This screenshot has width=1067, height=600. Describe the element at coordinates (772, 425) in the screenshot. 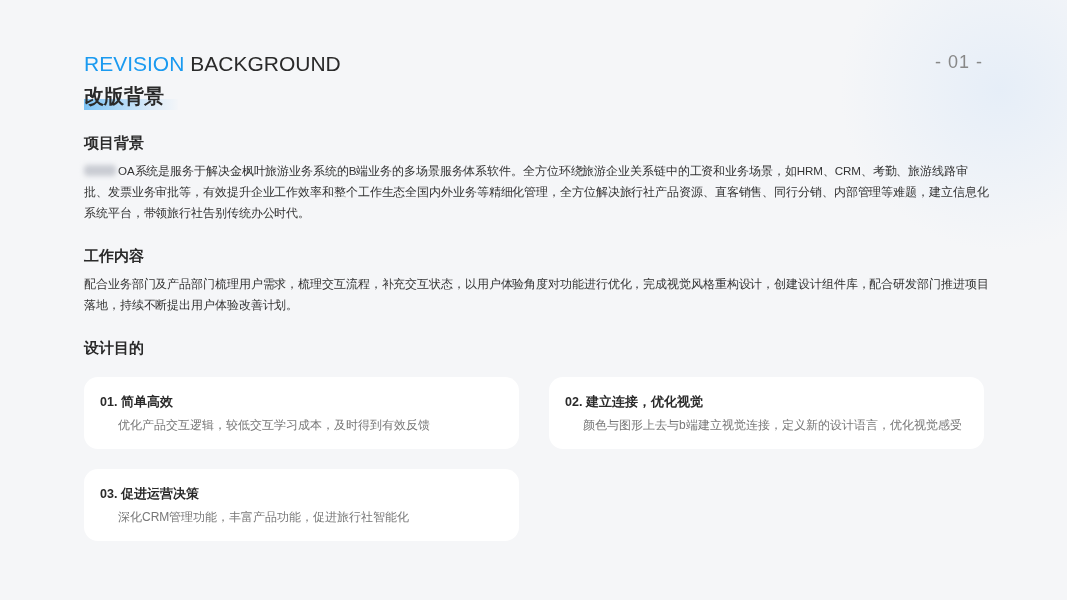

I see `goal-description: 颜色与图形上去与b端建立视觉连接，定义新的设计语言，优化视觉感受` at that location.